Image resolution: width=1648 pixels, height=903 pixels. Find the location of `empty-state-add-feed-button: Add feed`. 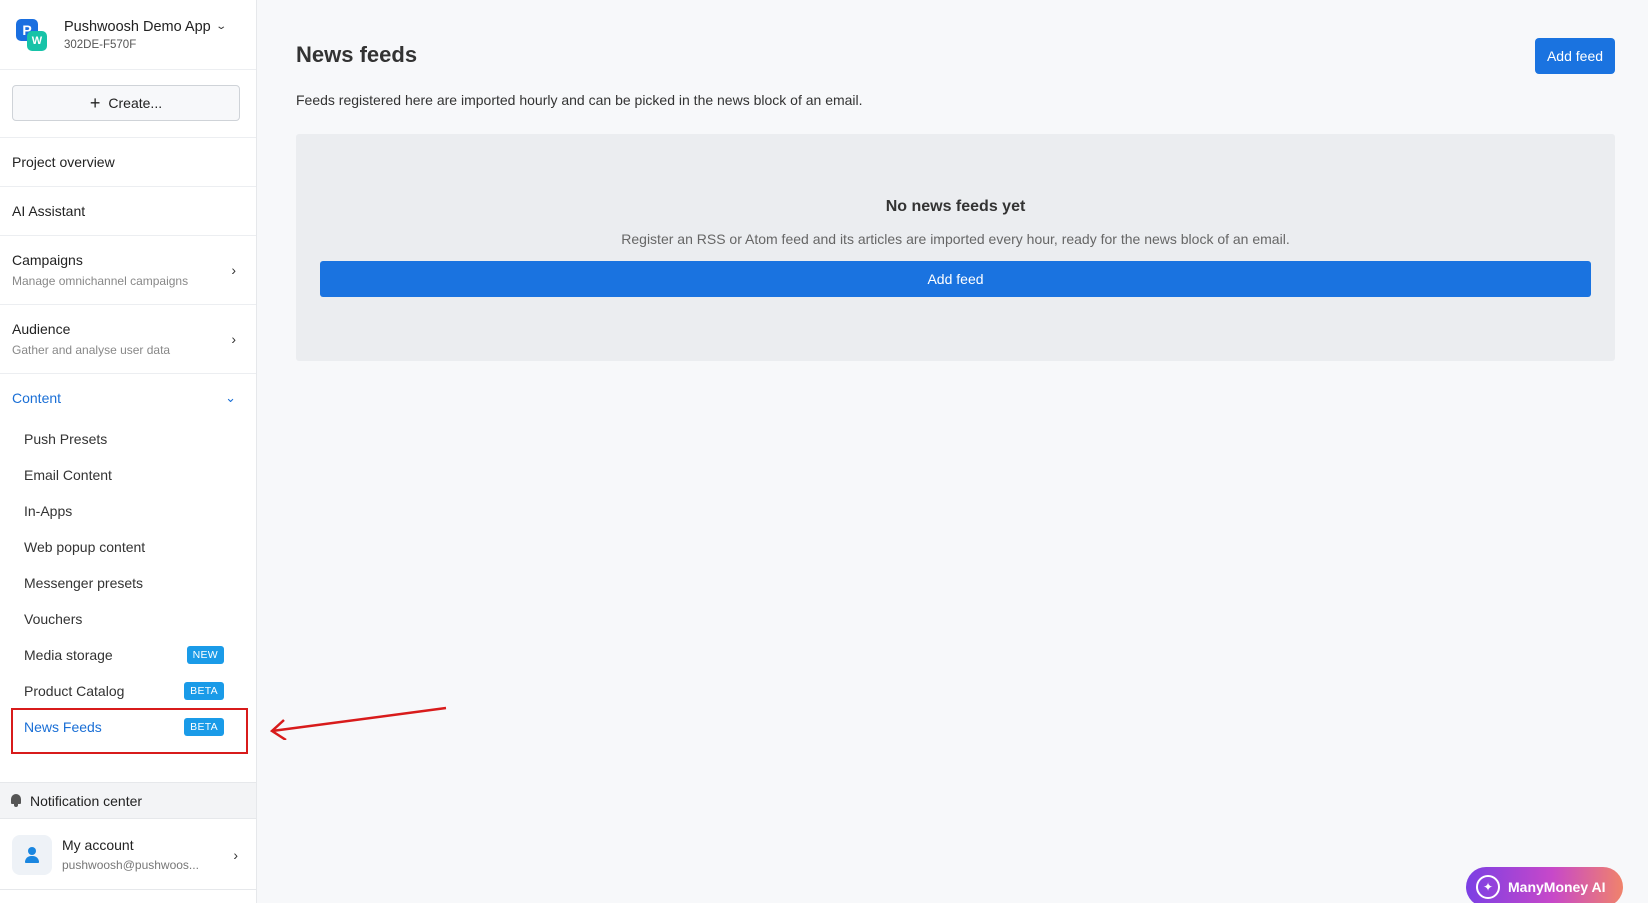

empty-state-add-feed-button: Add feed is located at coordinates (955, 279).